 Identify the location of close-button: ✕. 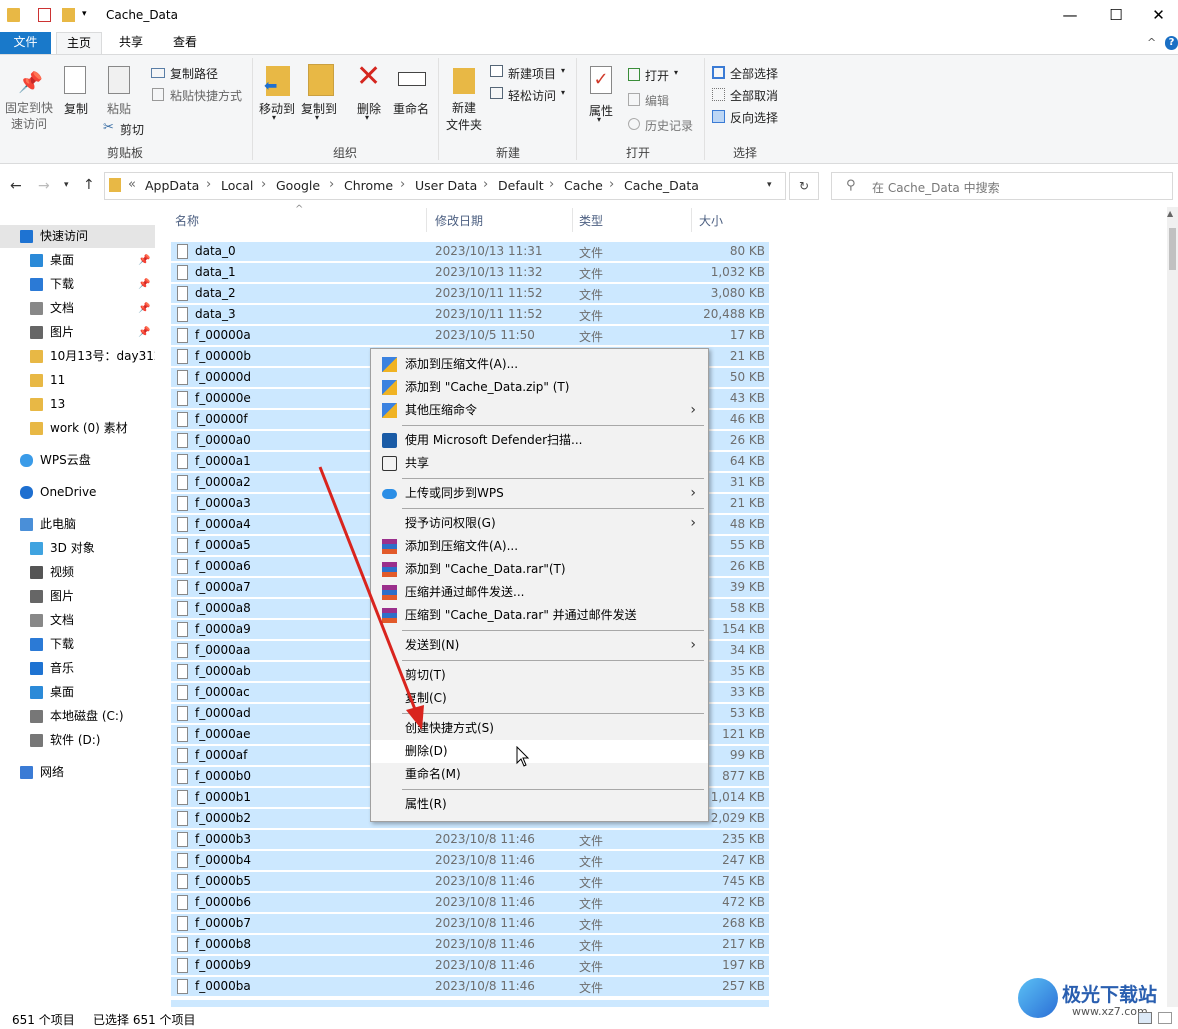
(1158, 16).